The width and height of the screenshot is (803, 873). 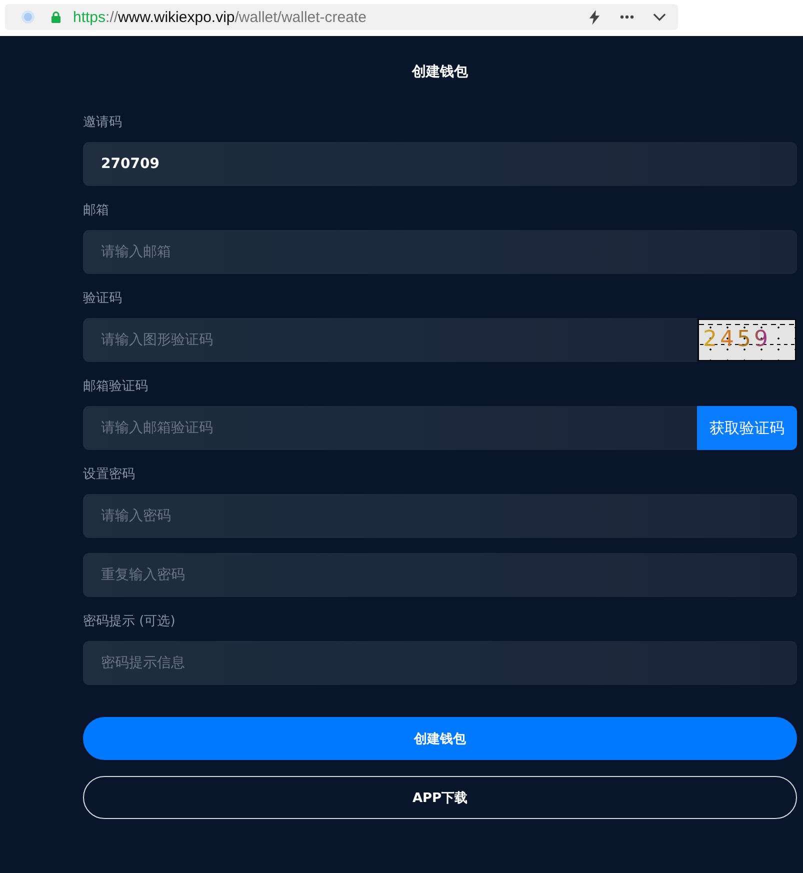 I want to click on input-field: 请输入邮箱验证码, so click(x=390, y=428).